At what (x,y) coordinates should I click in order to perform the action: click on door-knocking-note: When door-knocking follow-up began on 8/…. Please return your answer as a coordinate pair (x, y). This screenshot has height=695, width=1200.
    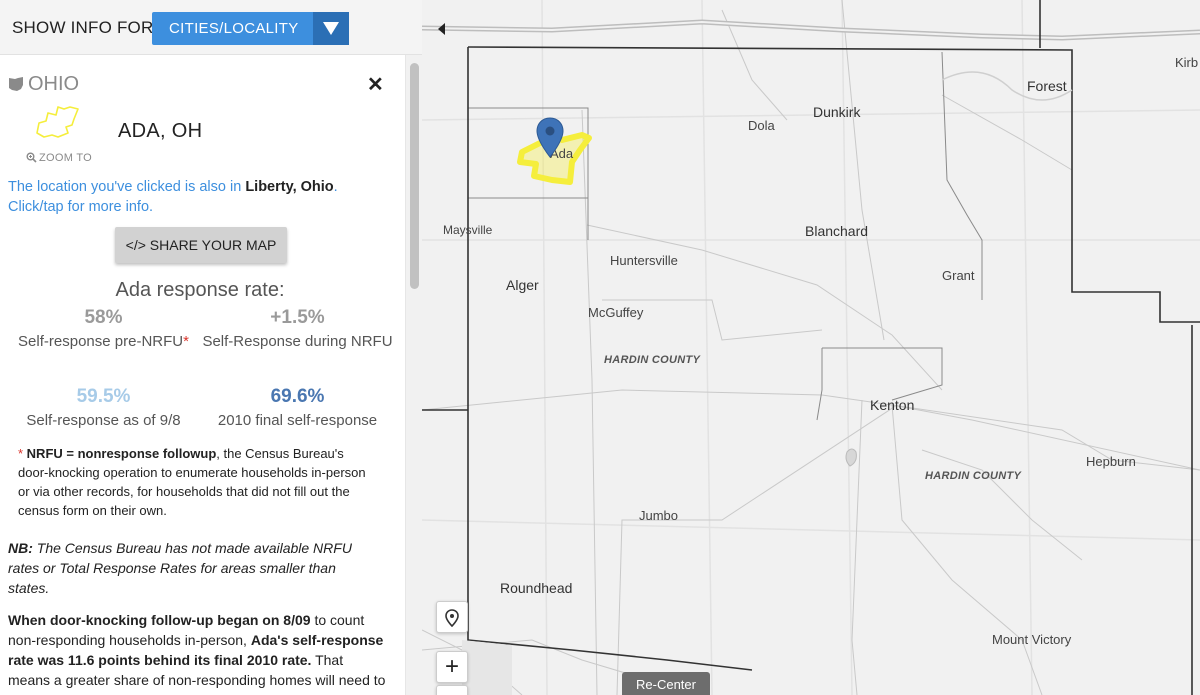
    Looking at the image, I should click on (198, 652).